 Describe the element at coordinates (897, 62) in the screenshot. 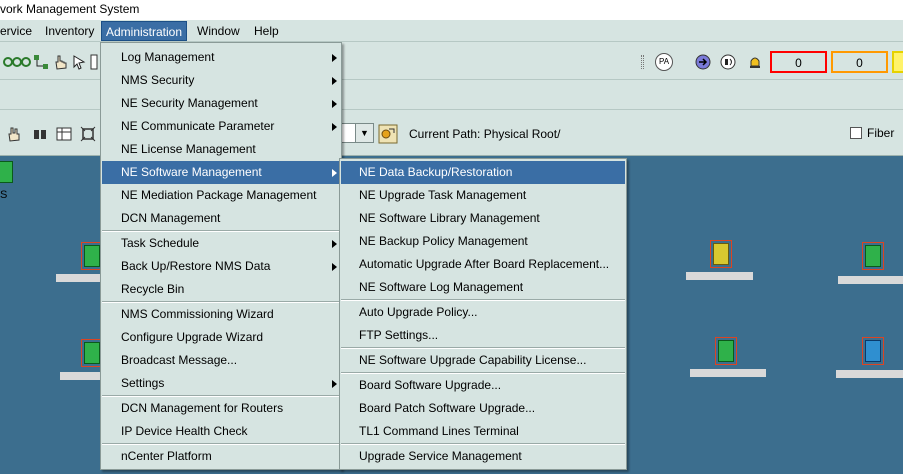

I see `minor-alarm-count` at that location.